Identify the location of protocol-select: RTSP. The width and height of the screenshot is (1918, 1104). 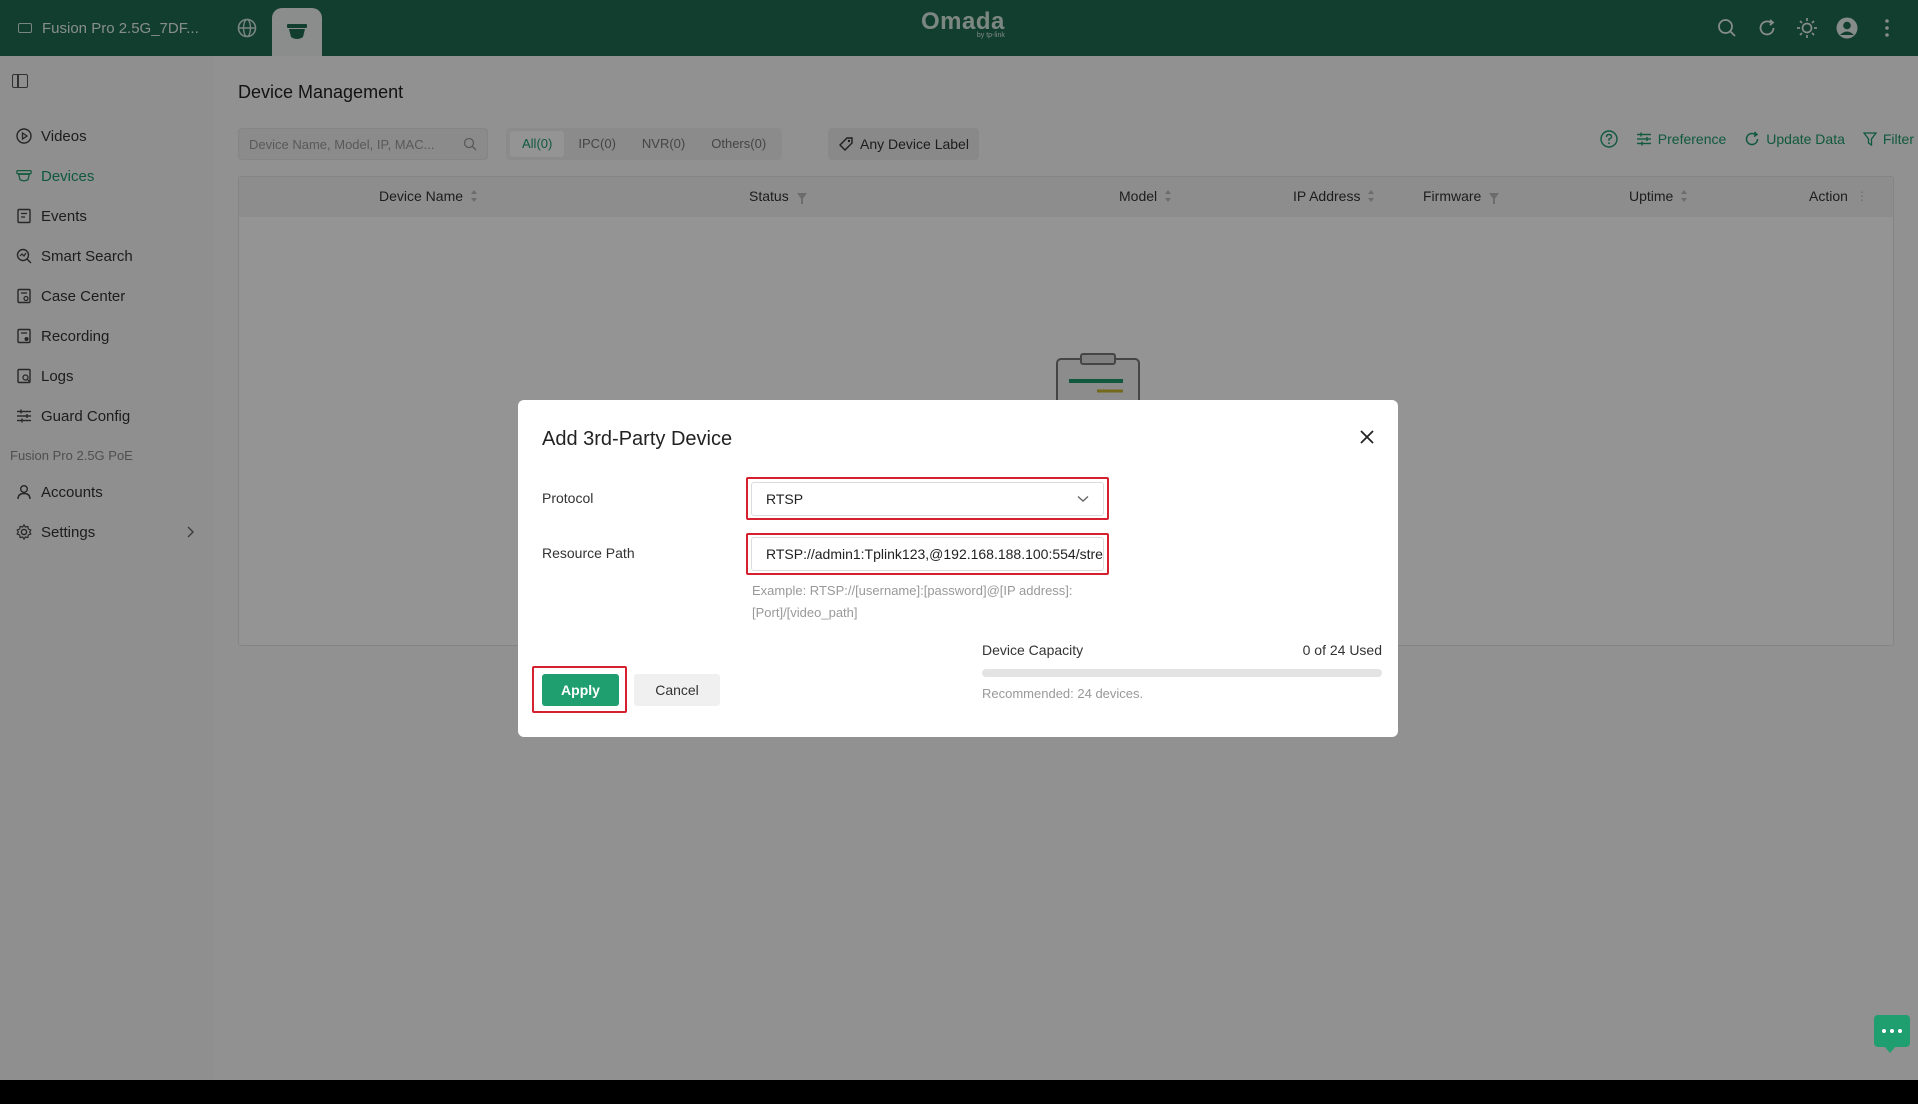
(927, 499).